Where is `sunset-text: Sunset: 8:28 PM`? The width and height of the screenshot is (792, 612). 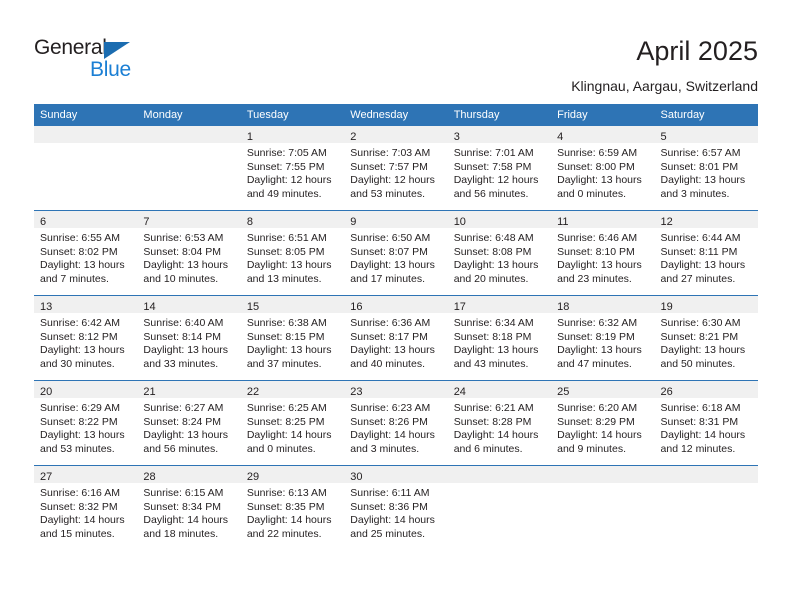
sunset-text: Sunset: 8:28 PM is located at coordinates (492, 421).